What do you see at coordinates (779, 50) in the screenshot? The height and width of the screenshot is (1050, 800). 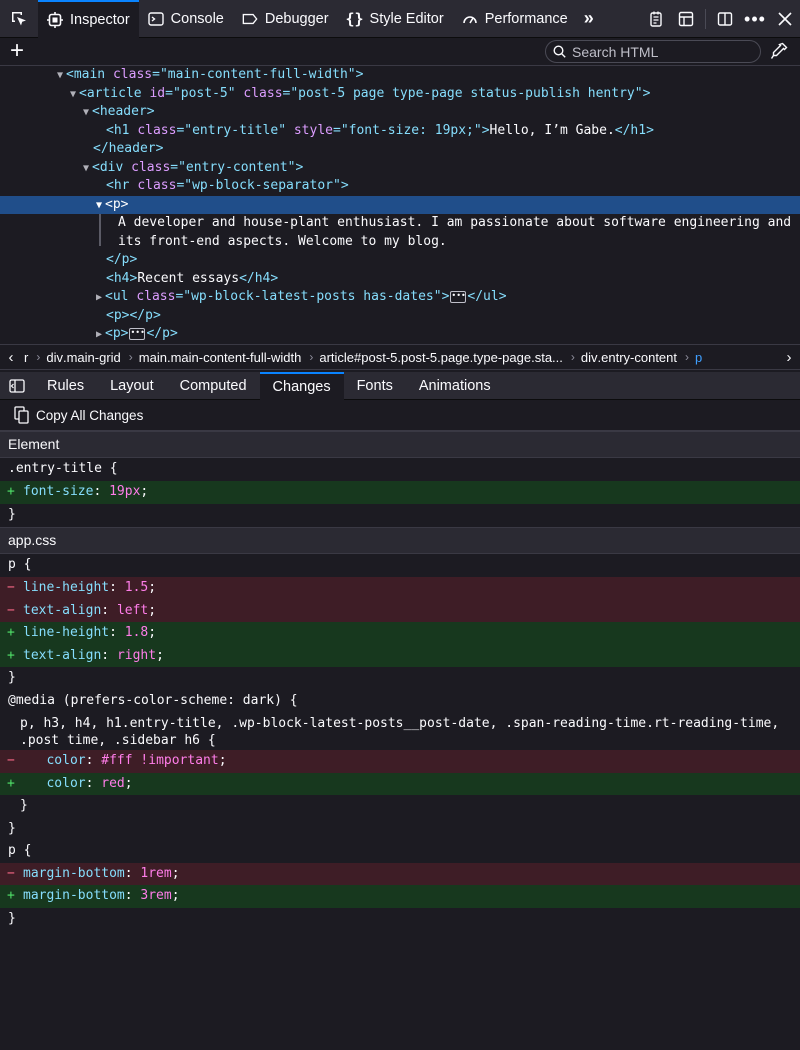 I see `eyedropper-icon` at bounding box center [779, 50].